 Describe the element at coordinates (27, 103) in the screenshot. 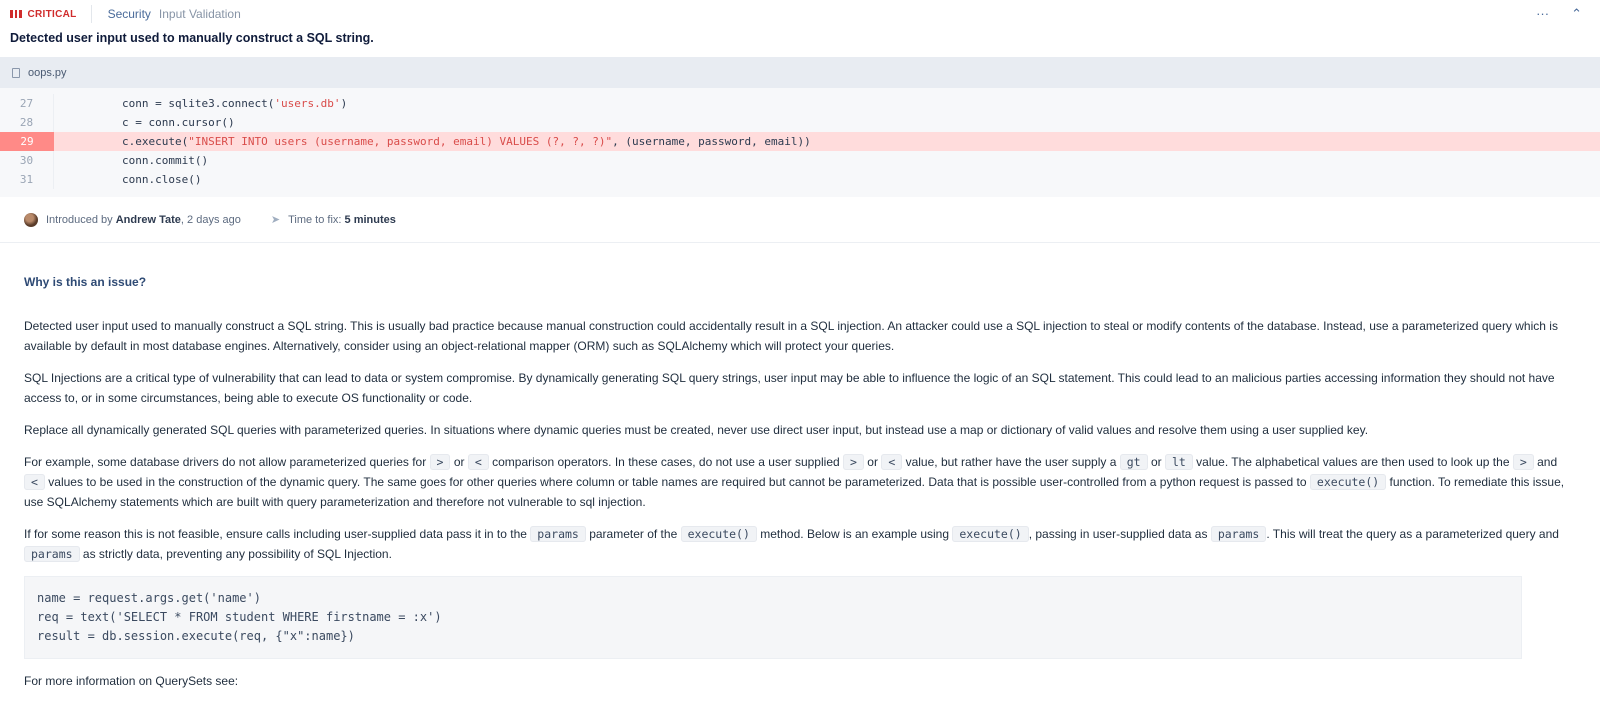

I see `line-number: 27` at that location.